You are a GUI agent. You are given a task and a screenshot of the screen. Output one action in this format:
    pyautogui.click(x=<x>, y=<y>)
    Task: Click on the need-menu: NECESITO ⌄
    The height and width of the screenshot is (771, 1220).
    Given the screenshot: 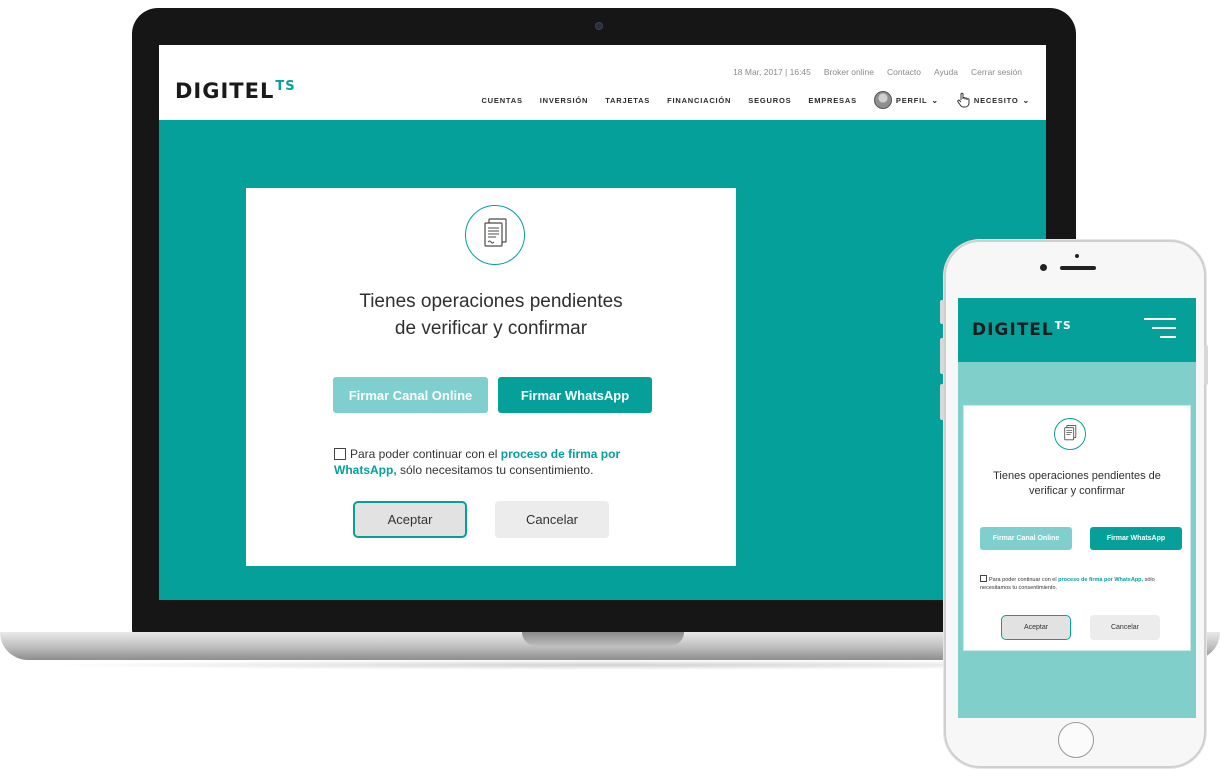 What is the action you would take?
    pyautogui.click(x=993, y=100)
    